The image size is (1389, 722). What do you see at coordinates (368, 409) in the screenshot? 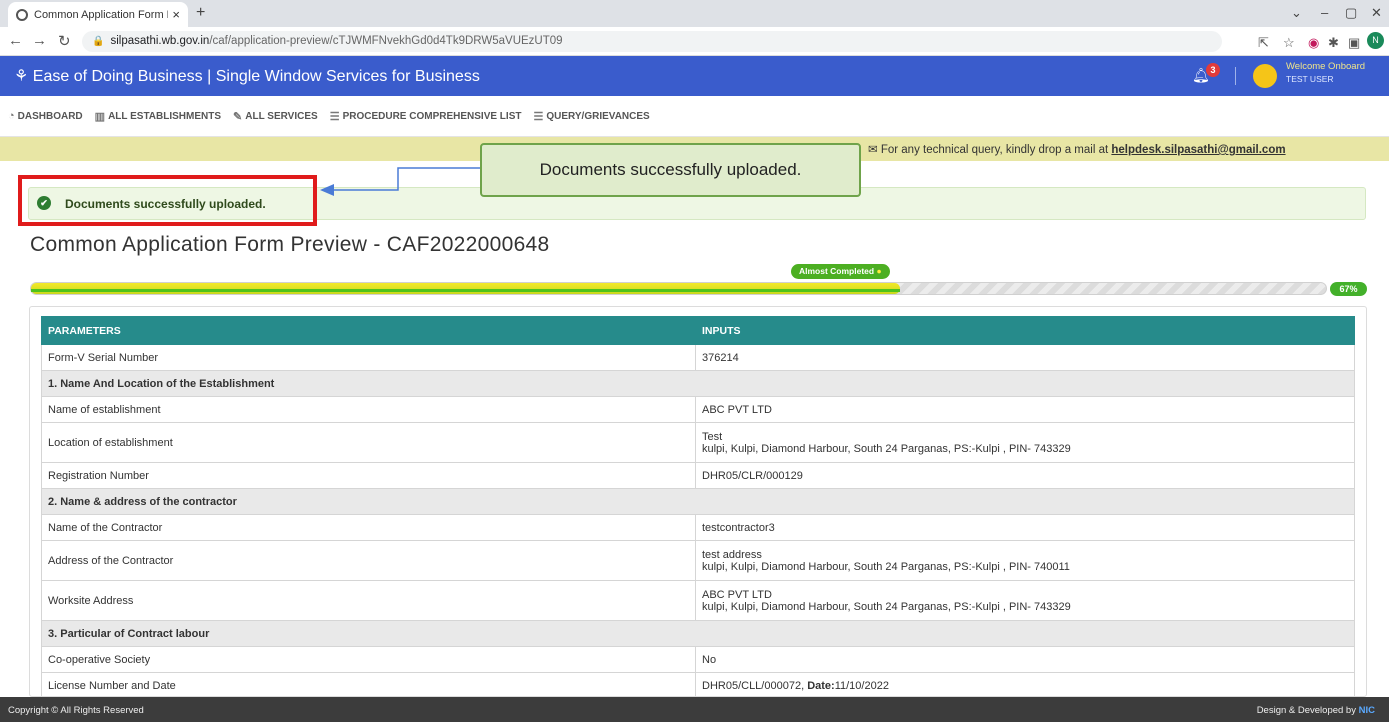
I see `parameter-cell: Name of establishment` at bounding box center [368, 409].